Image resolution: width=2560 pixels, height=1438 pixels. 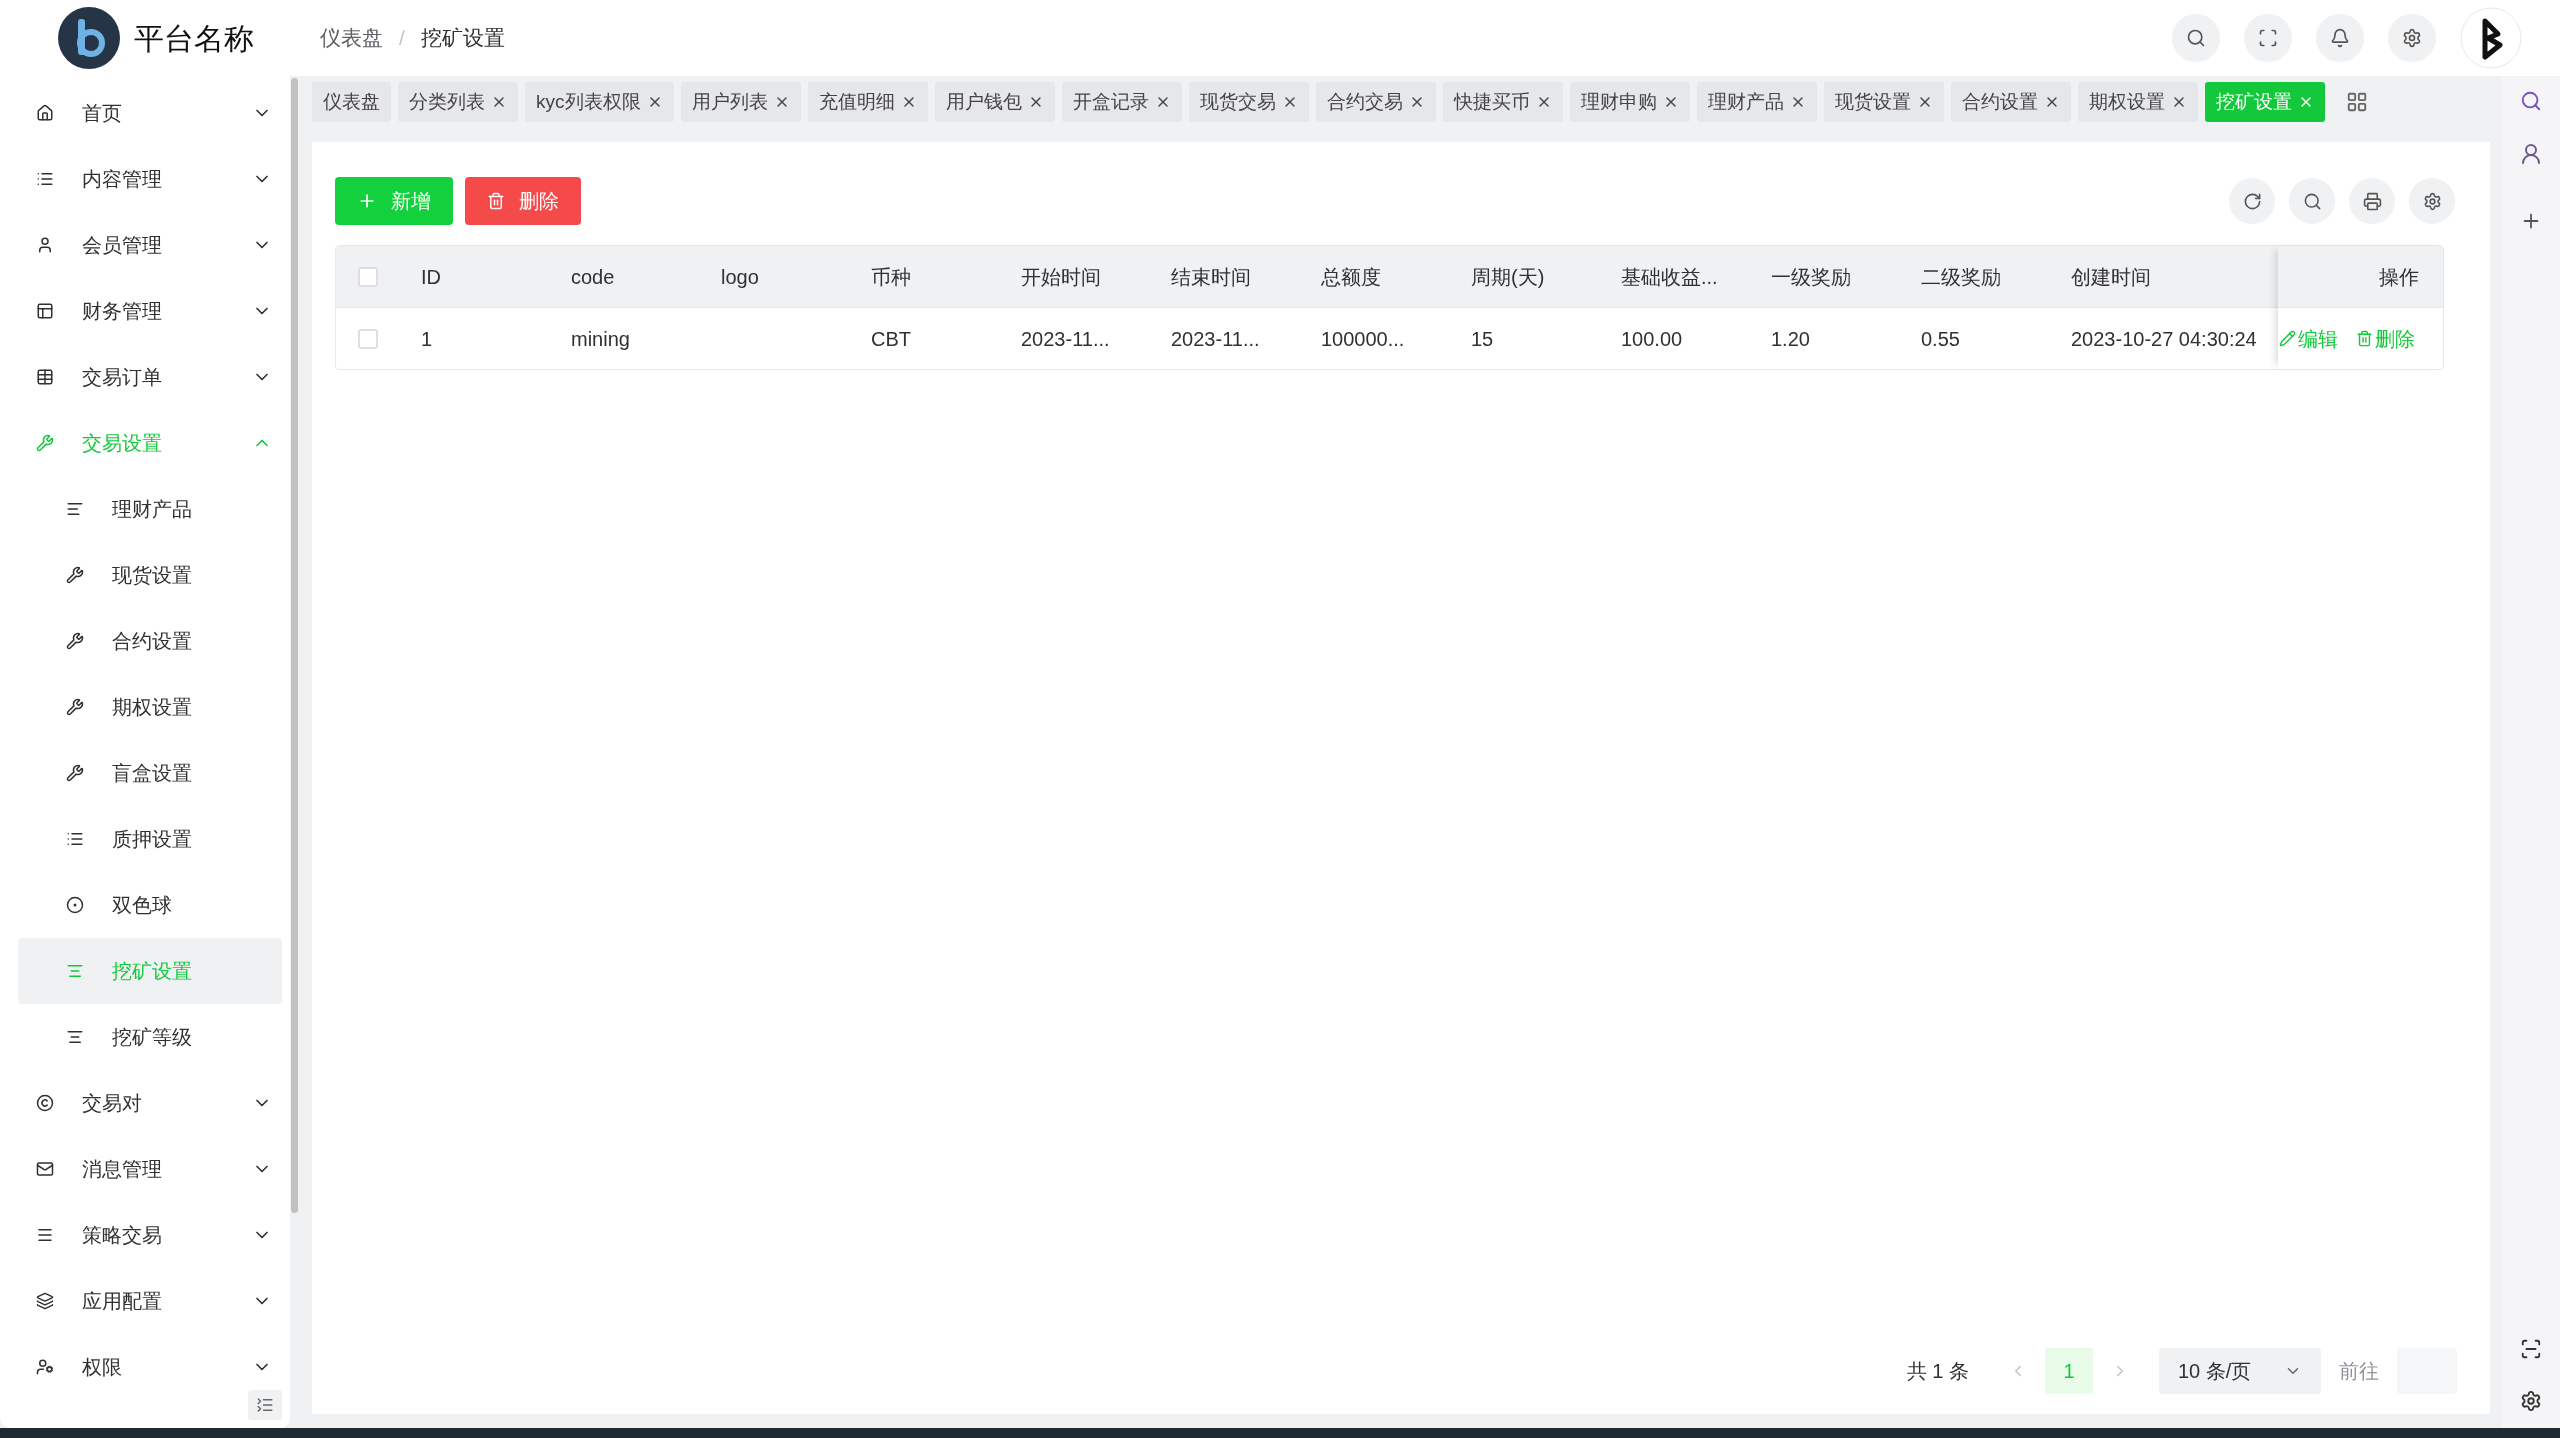 I want to click on sidebar-subitem: 现货设置, so click(x=150, y=575).